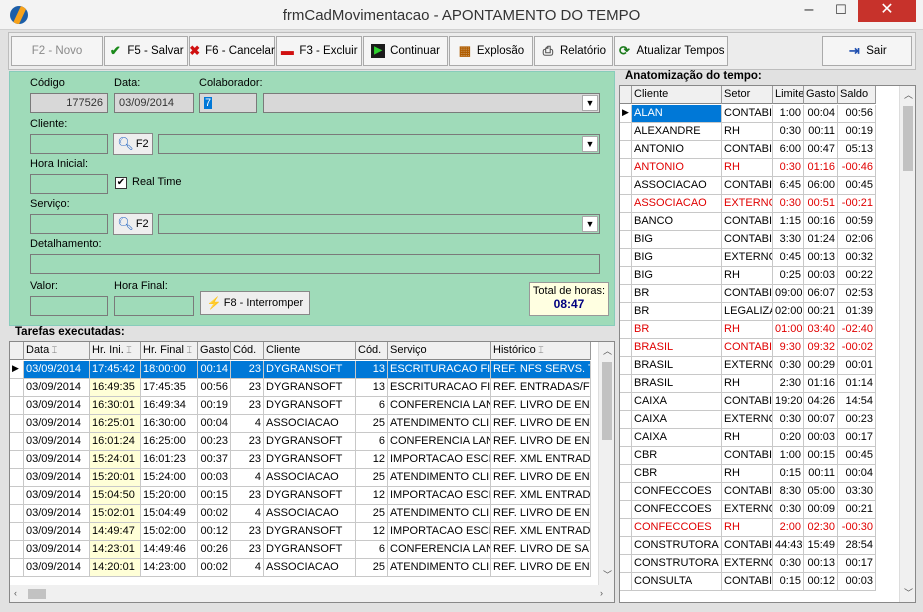  Describe the element at coordinates (439, 351) in the screenshot. I see `tarefas-col-header: Serviço` at that location.